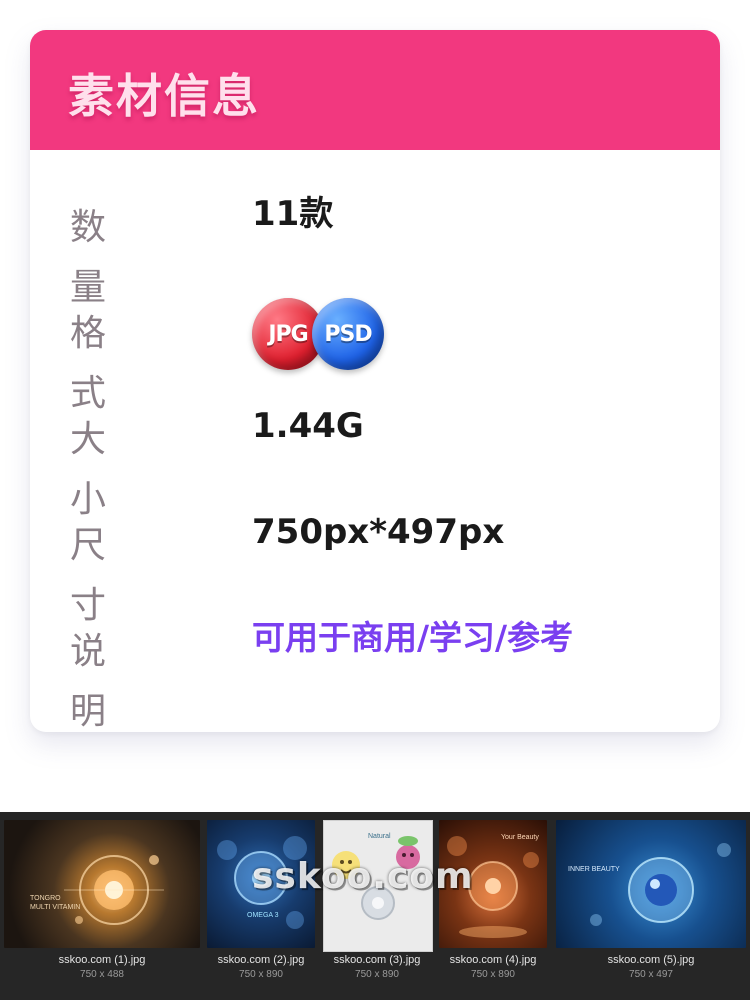 This screenshot has width=750, height=1000. What do you see at coordinates (114, 890) in the screenshot?
I see `vitamin-orb-icon` at bounding box center [114, 890].